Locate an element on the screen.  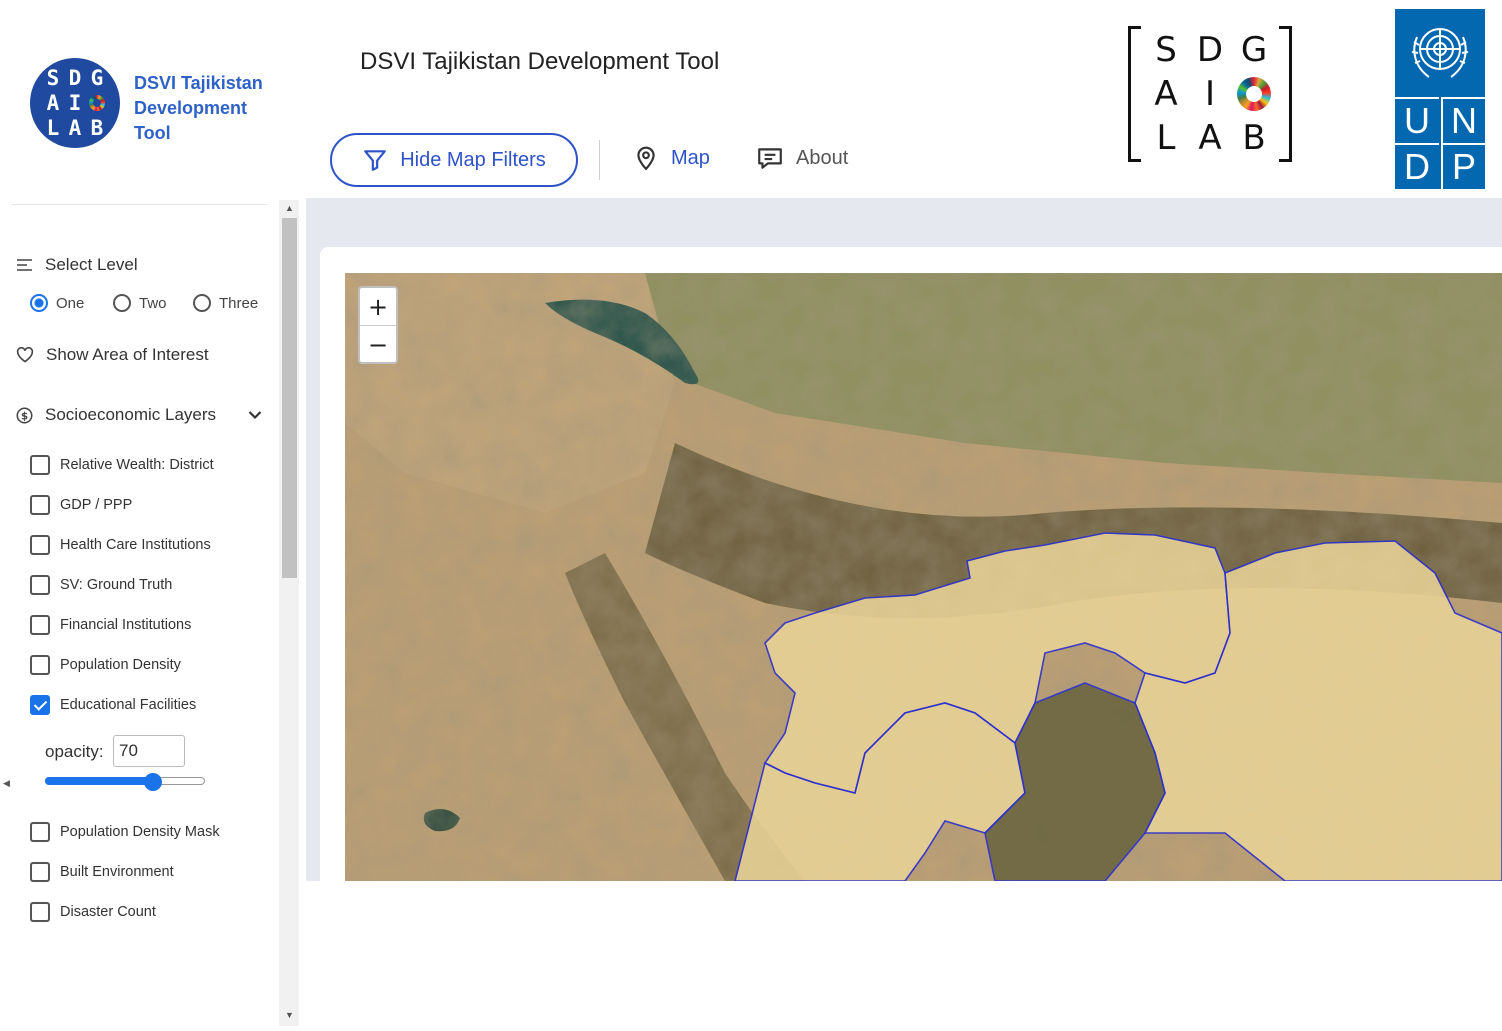
layer-sv-ground-truth: SV: Ground Truth is located at coordinates (101, 585).